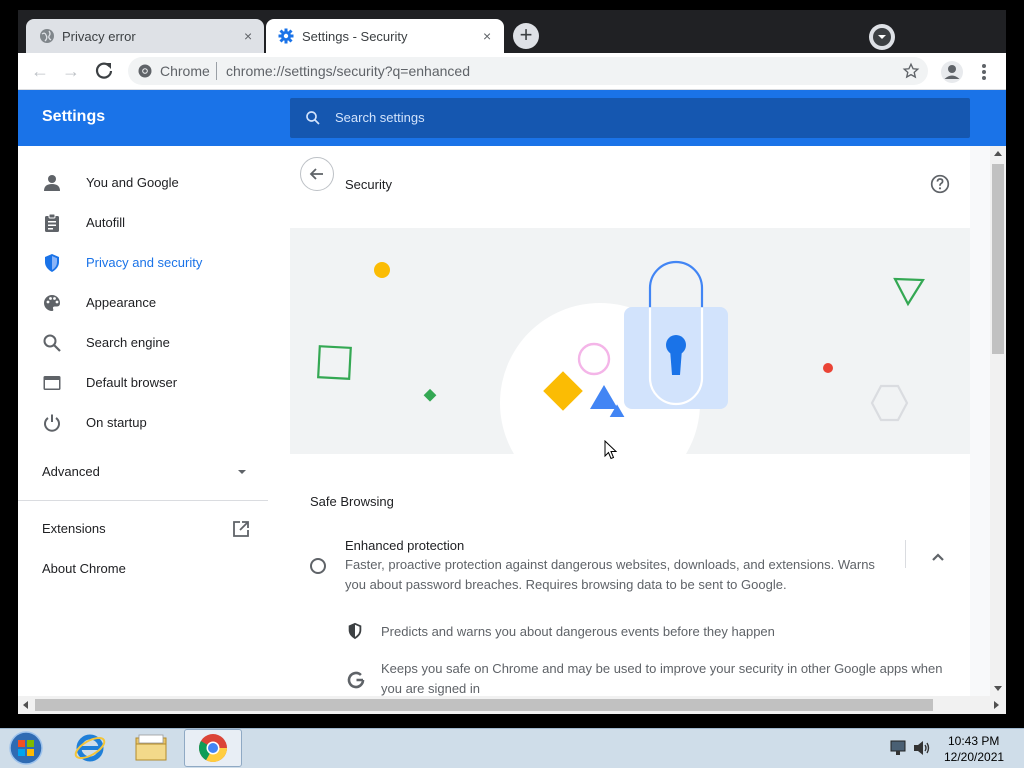  What do you see at coordinates (998, 421) in the screenshot?
I see `vertical-scrollbar` at bounding box center [998, 421].